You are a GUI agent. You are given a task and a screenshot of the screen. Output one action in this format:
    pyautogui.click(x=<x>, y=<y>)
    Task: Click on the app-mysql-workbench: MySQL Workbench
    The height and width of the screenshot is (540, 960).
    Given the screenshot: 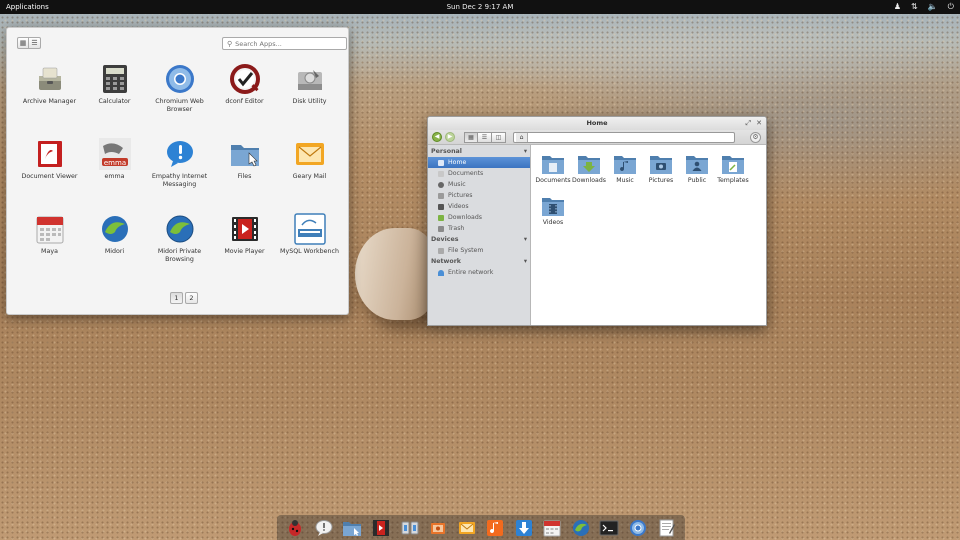 What is the action you would take?
    pyautogui.click(x=309, y=248)
    